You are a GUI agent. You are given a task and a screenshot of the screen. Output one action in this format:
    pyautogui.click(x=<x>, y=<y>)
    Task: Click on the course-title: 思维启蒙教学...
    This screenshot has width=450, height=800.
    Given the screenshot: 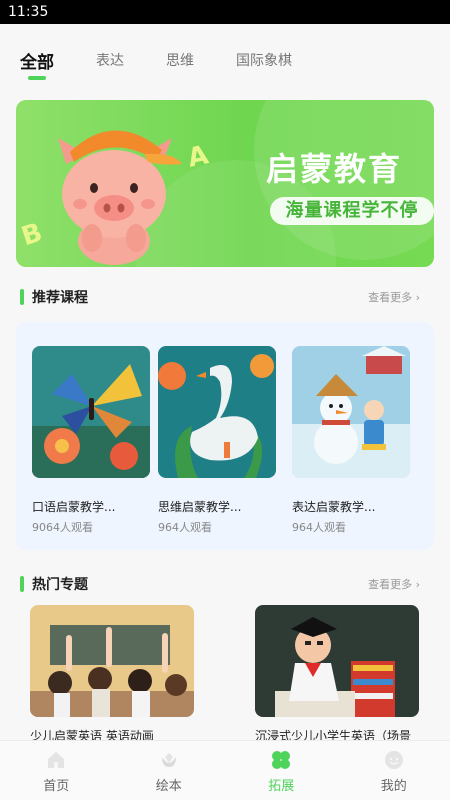 What is the action you would take?
    pyautogui.click(x=200, y=507)
    